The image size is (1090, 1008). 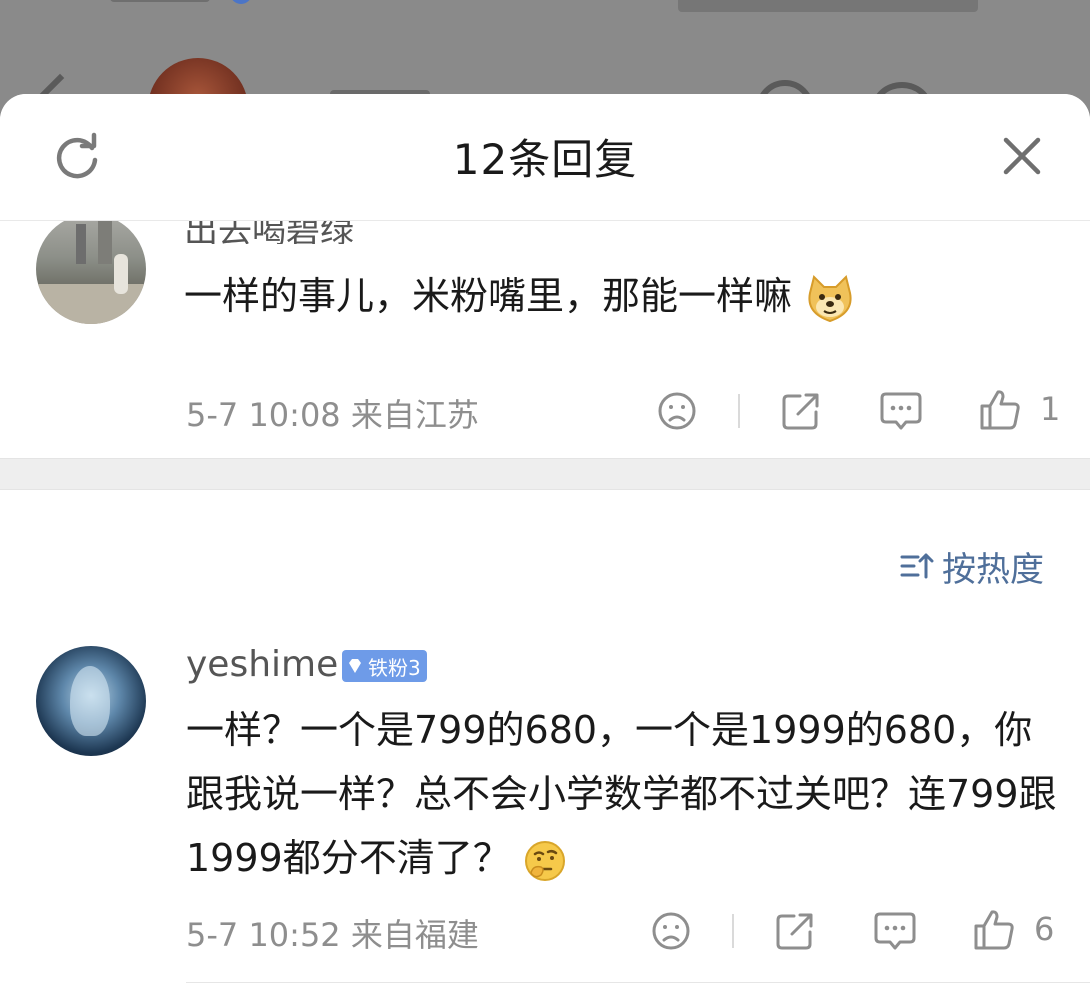 I want to click on diamond-icon, so click(x=355, y=666).